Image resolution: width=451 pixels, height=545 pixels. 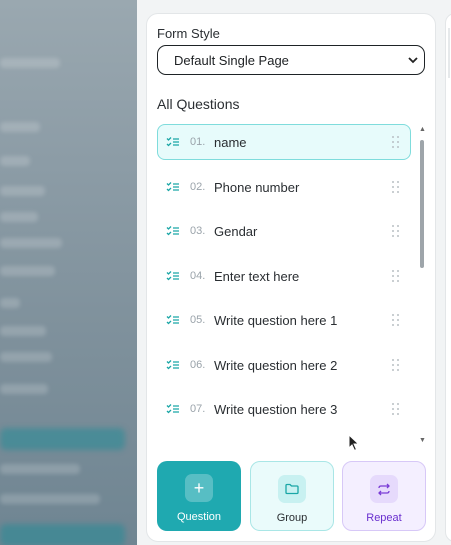 What do you see at coordinates (384, 489) in the screenshot?
I see `repeat-icon` at bounding box center [384, 489].